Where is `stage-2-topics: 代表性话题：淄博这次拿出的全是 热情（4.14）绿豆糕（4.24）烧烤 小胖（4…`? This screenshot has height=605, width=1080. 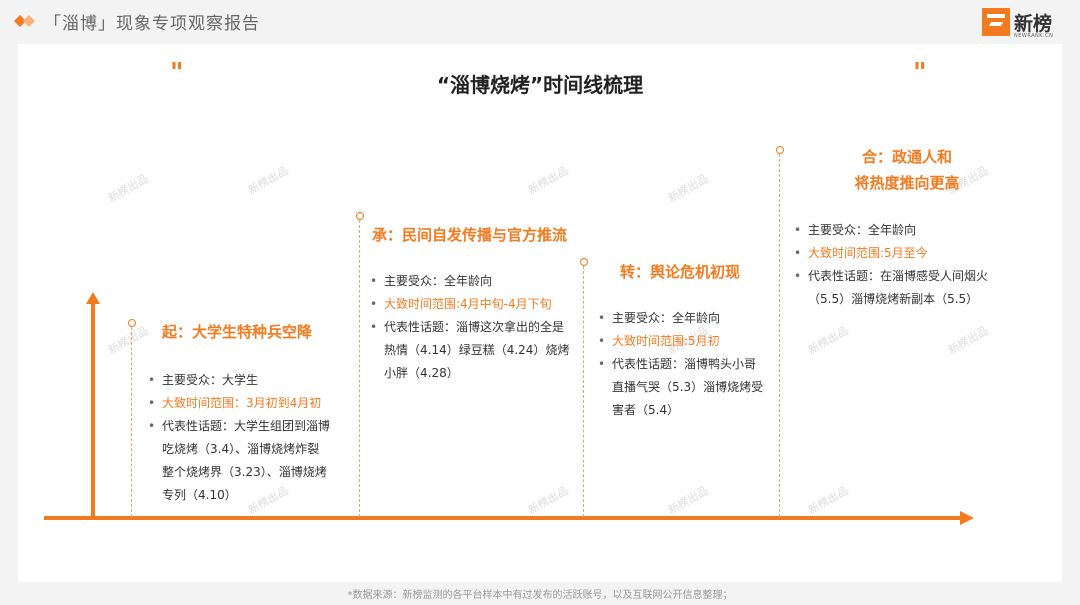
stage-2-topics: 代表性话题：淄博这次拿出的全是 热情（4.14）绿豆糕（4.24）烧烤 小胖（4… is located at coordinates (477, 350).